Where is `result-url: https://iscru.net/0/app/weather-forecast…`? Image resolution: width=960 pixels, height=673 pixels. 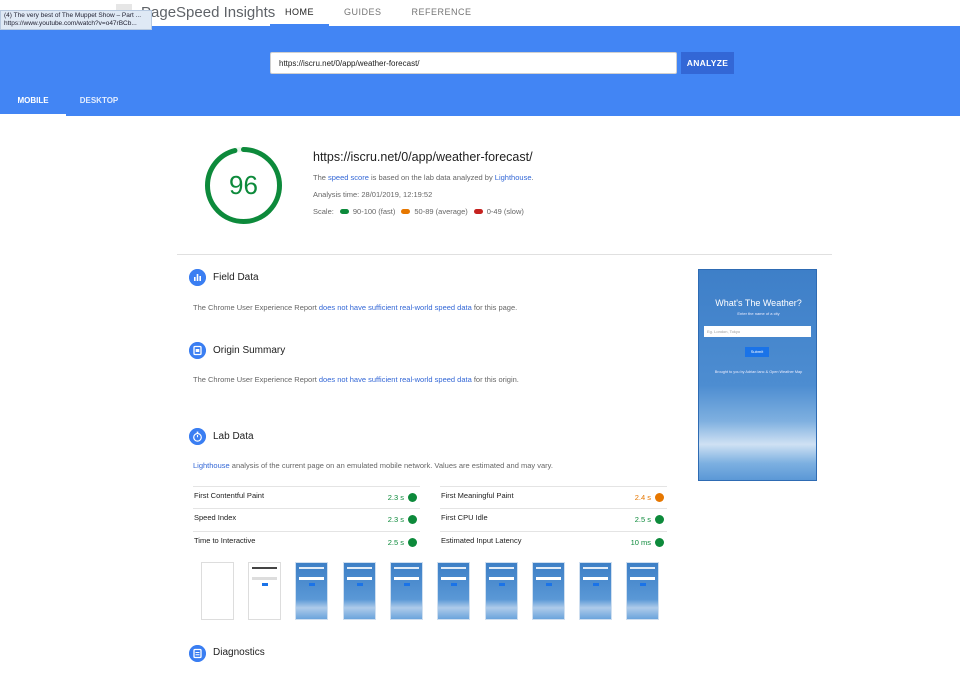
result-url: https://iscru.net/0/app/weather-forecast… is located at coordinates (423, 157).